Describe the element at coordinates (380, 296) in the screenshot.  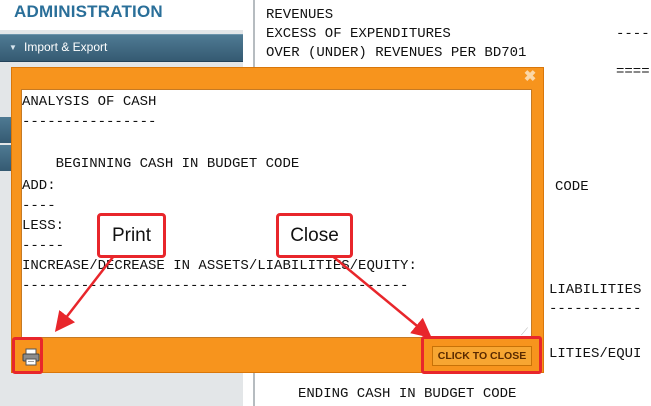
I see `close-arrow` at that location.